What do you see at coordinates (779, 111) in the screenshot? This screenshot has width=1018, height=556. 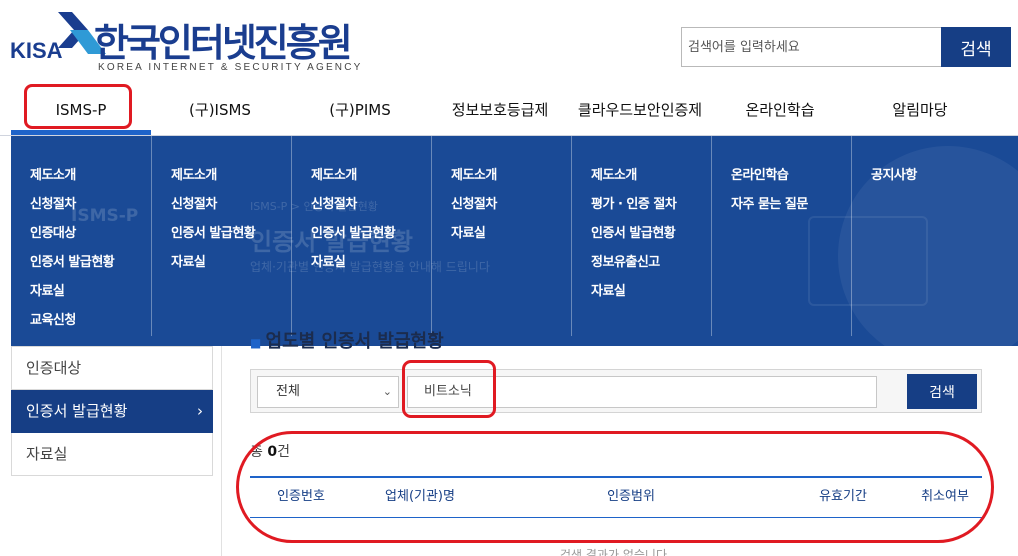 I see `gnb-item-online-learning: 온라인학습` at bounding box center [779, 111].